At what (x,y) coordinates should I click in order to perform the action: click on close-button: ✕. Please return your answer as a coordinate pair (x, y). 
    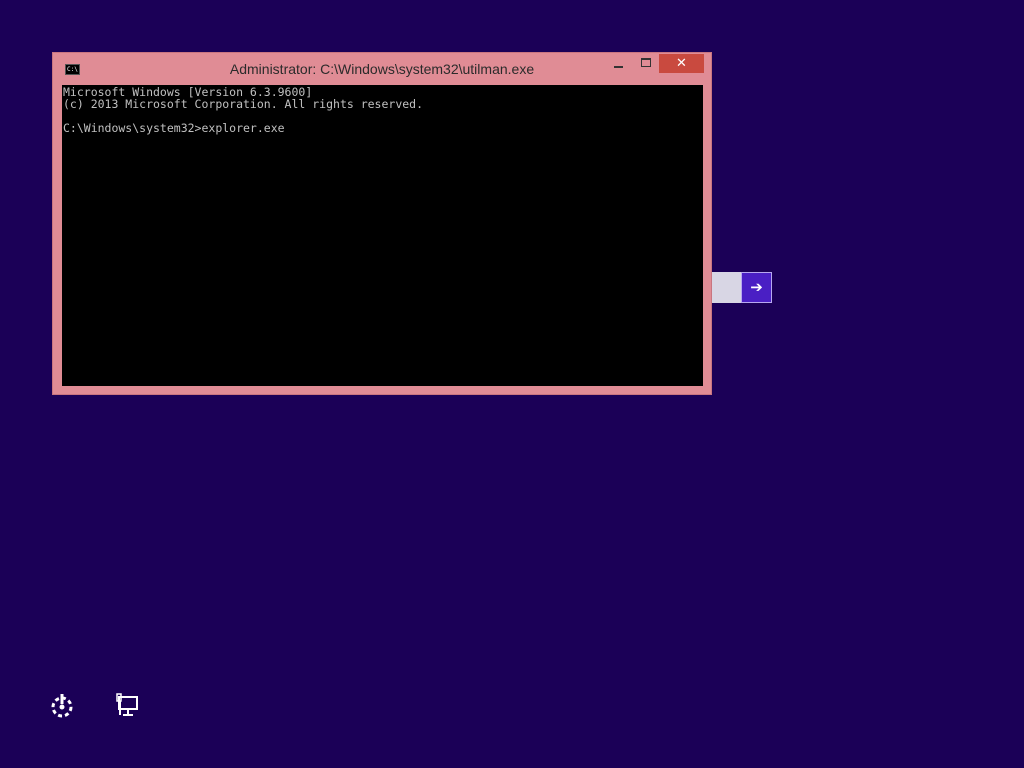
    Looking at the image, I should click on (681, 63).